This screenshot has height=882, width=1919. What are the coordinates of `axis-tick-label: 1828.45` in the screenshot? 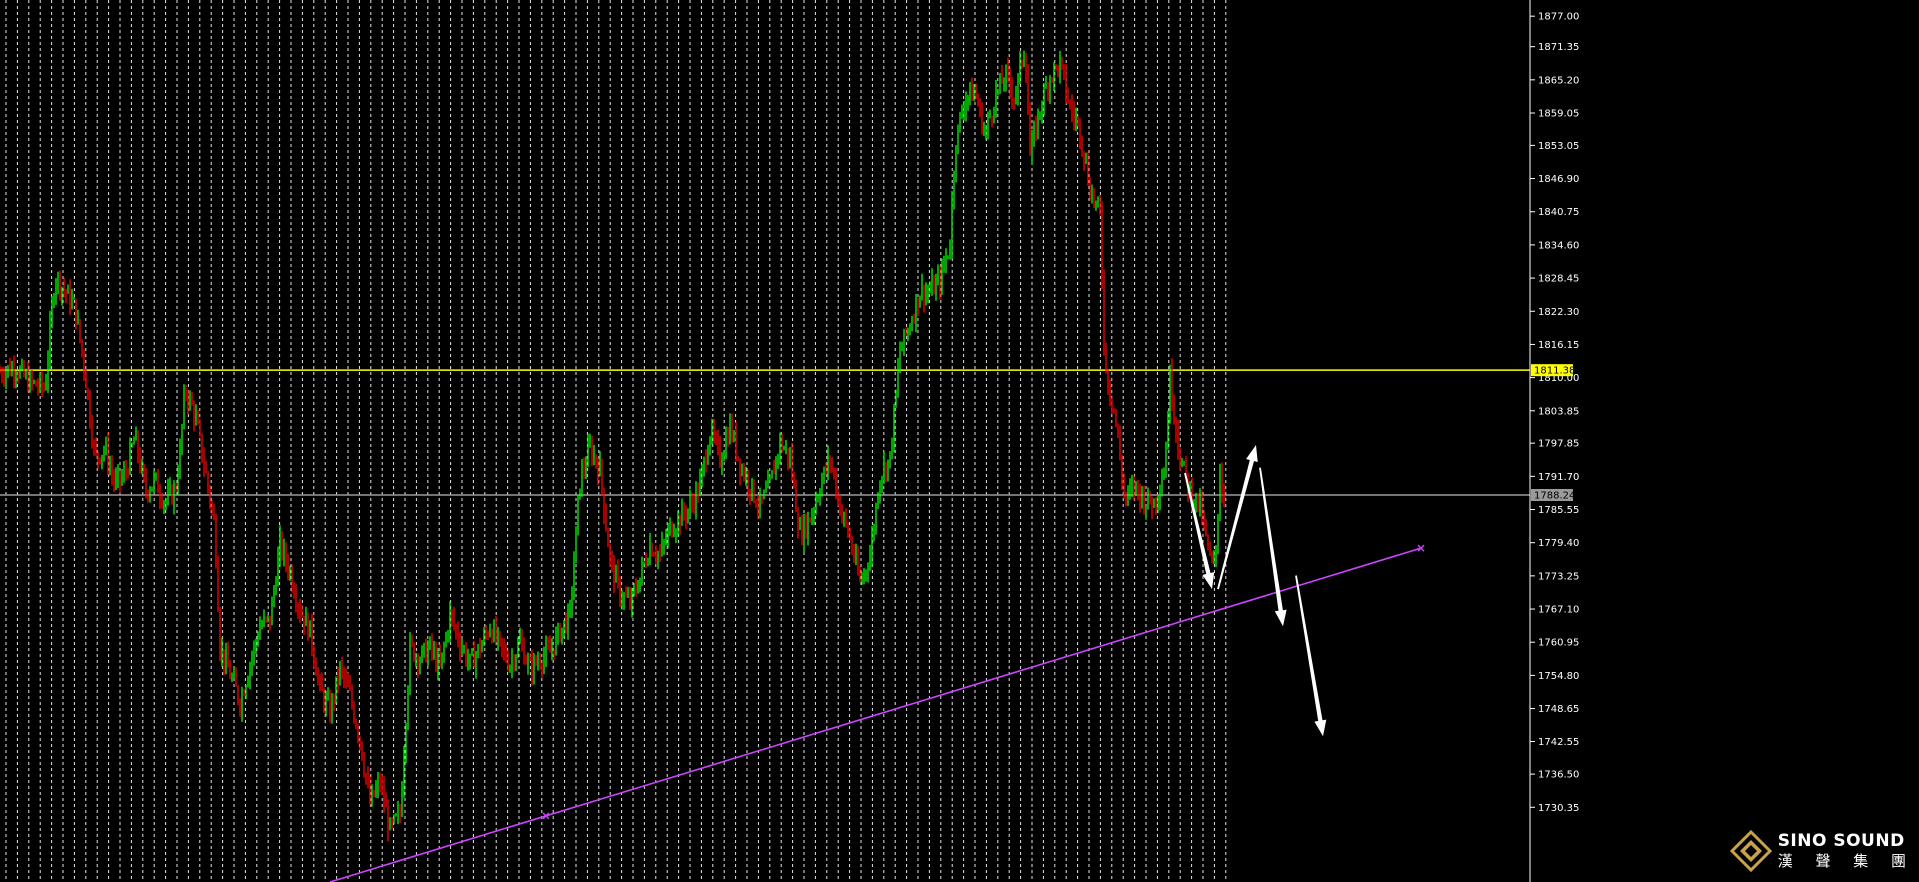 It's located at (1558, 279).